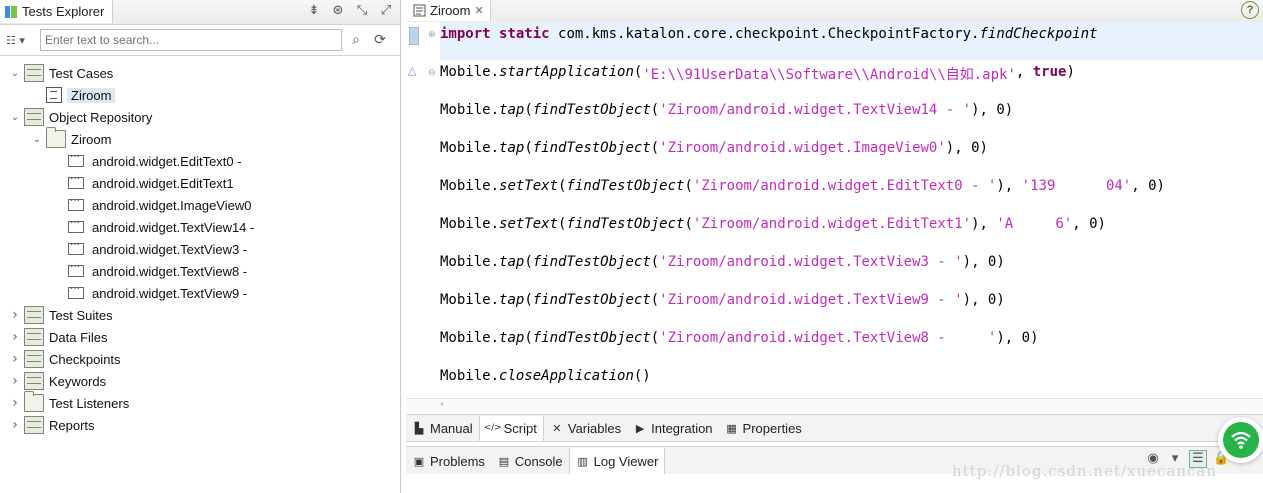  Describe the element at coordinates (492, 428) in the screenshot. I see `script-icon: </>` at that location.